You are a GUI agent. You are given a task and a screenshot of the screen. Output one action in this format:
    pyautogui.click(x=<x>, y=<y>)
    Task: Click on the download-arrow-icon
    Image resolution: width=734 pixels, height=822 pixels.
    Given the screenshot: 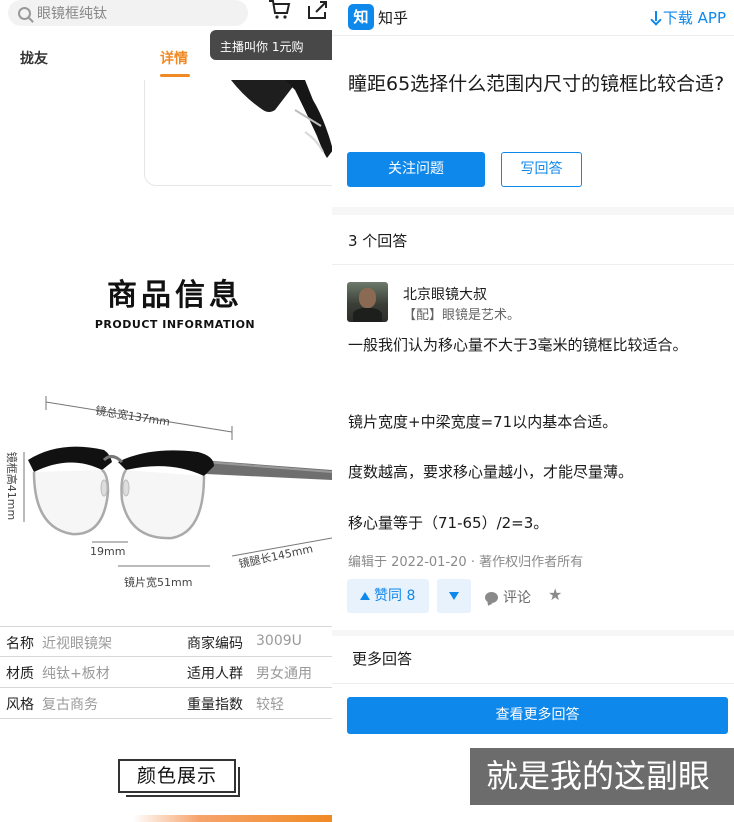 What is the action you would take?
    pyautogui.click(x=656, y=17)
    